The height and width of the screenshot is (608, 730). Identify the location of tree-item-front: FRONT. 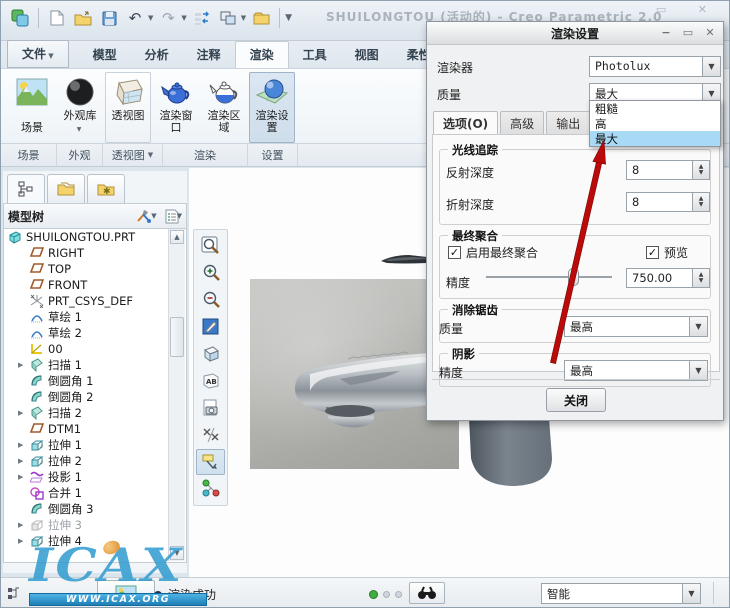
(95, 285).